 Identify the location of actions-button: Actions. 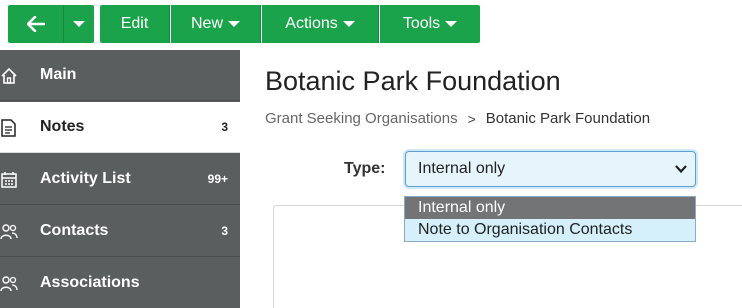
(320, 24).